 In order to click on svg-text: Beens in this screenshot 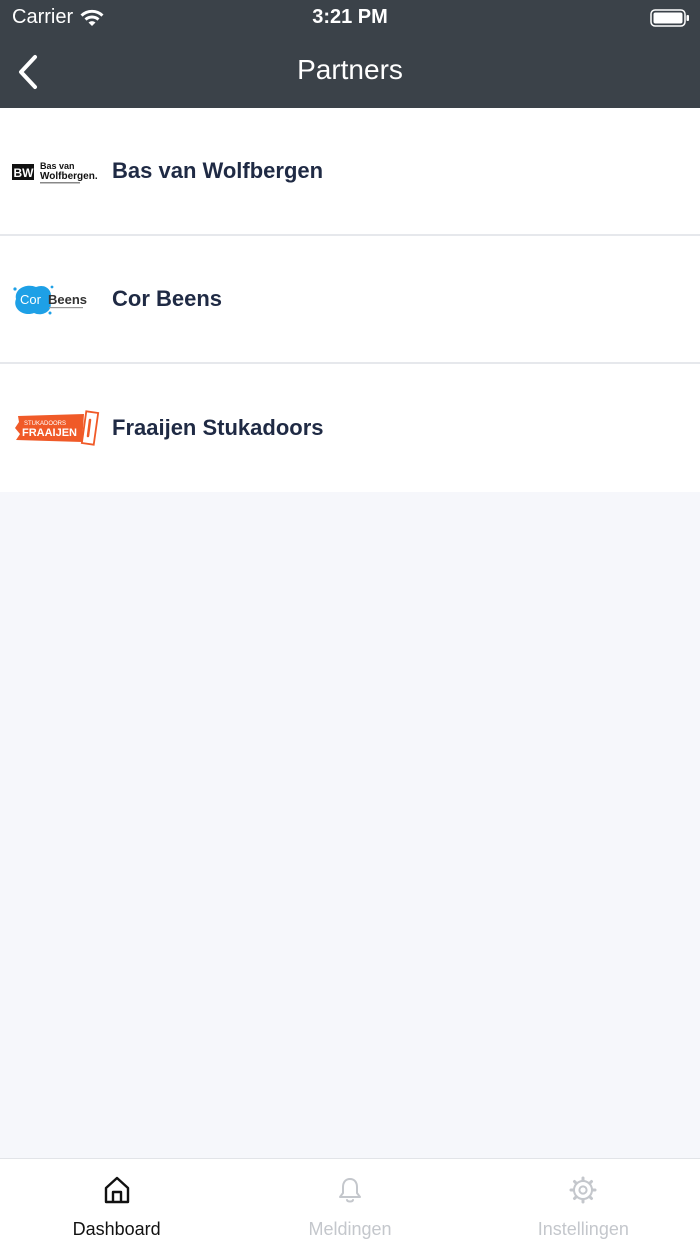, I will do `click(67, 299)`.